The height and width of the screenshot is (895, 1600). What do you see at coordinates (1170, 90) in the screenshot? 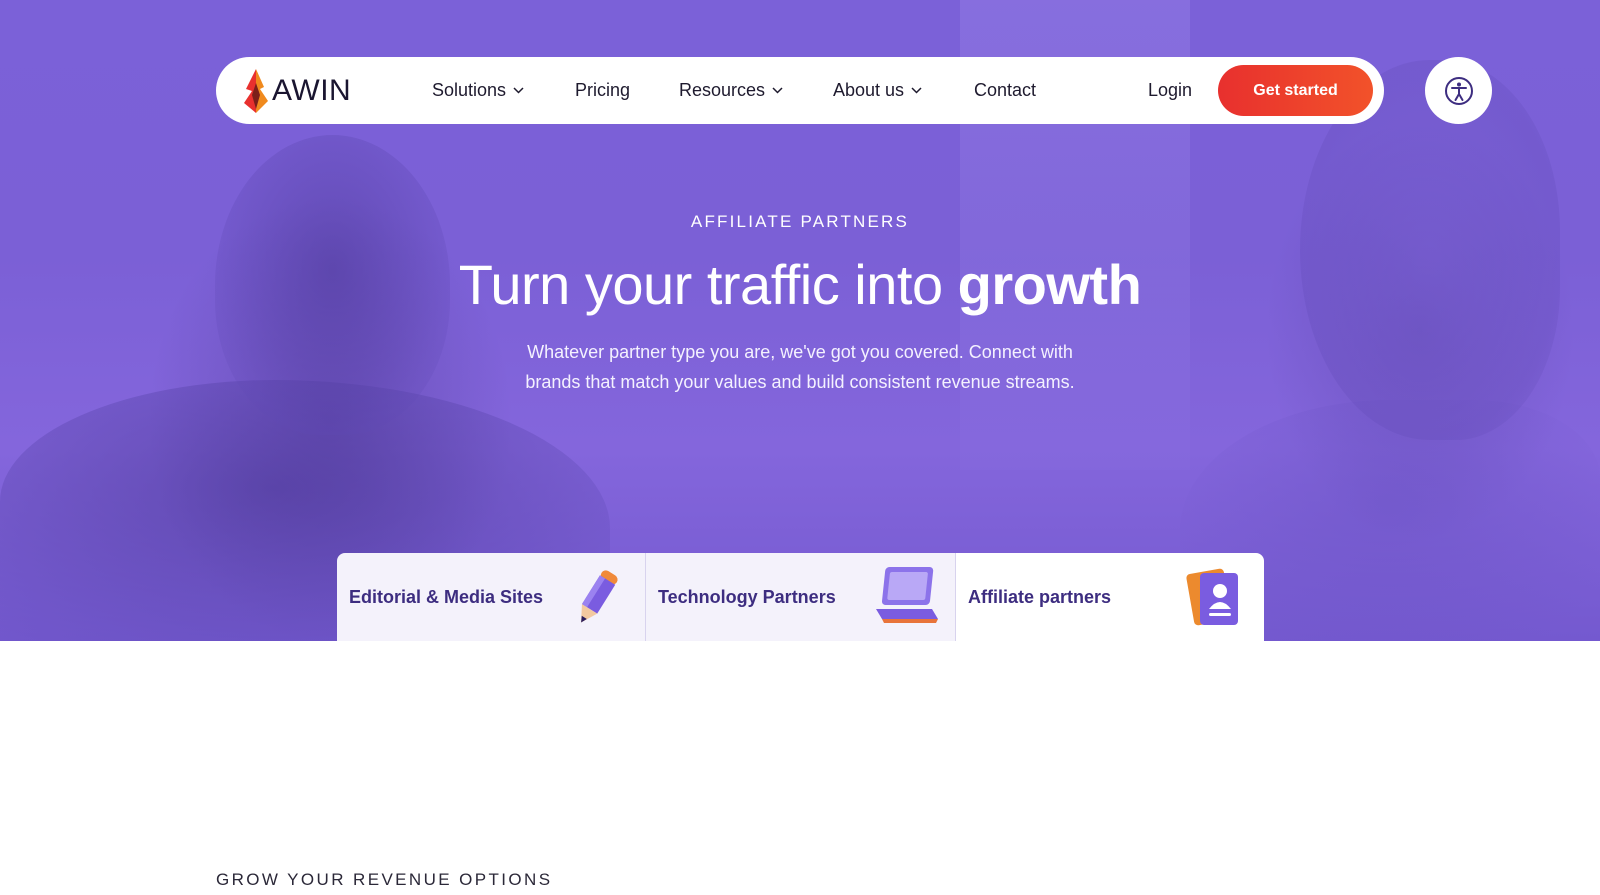
I see `login-link: Login` at bounding box center [1170, 90].